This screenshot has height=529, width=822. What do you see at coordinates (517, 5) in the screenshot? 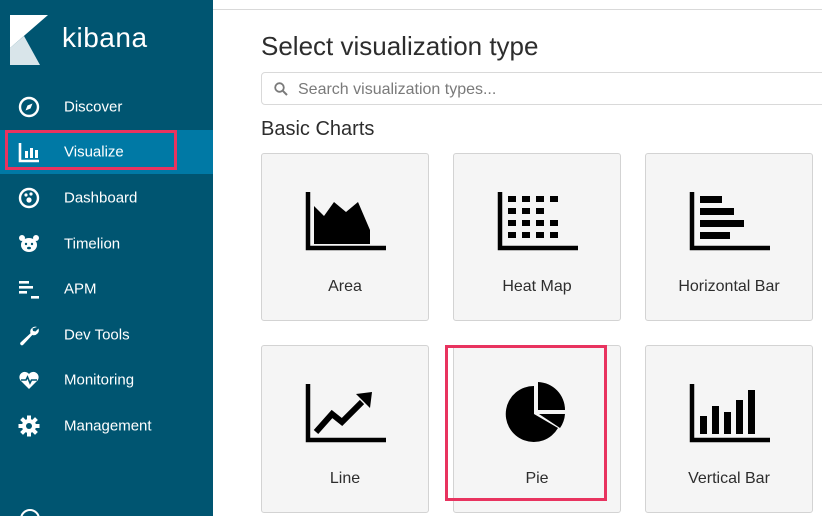
I see `top-bar` at bounding box center [517, 5].